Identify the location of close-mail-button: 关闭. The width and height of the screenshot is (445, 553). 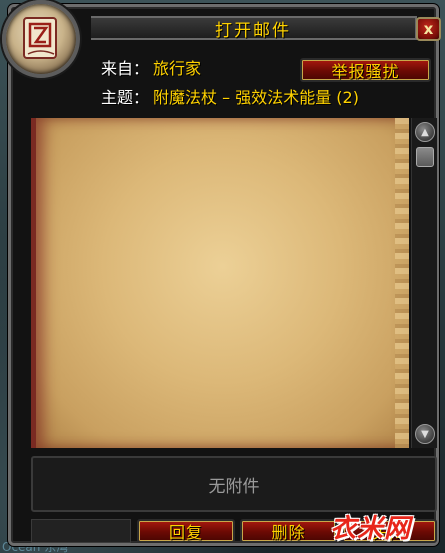
(389, 531).